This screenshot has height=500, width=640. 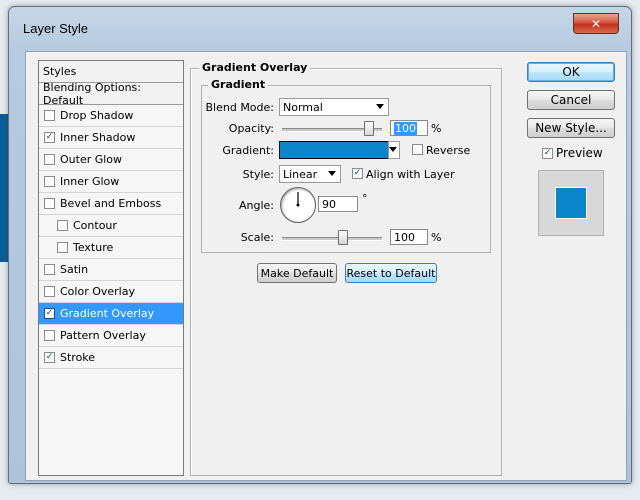 What do you see at coordinates (255, 67) in the screenshot?
I see `gradient-overlay-title: Gradient Overlay` at bounding box center [255, 67].